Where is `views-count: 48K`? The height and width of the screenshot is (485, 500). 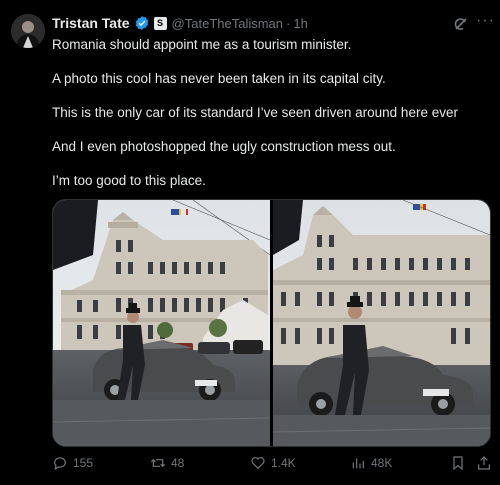
views-count: 48K is located at coordinates (382, 463).